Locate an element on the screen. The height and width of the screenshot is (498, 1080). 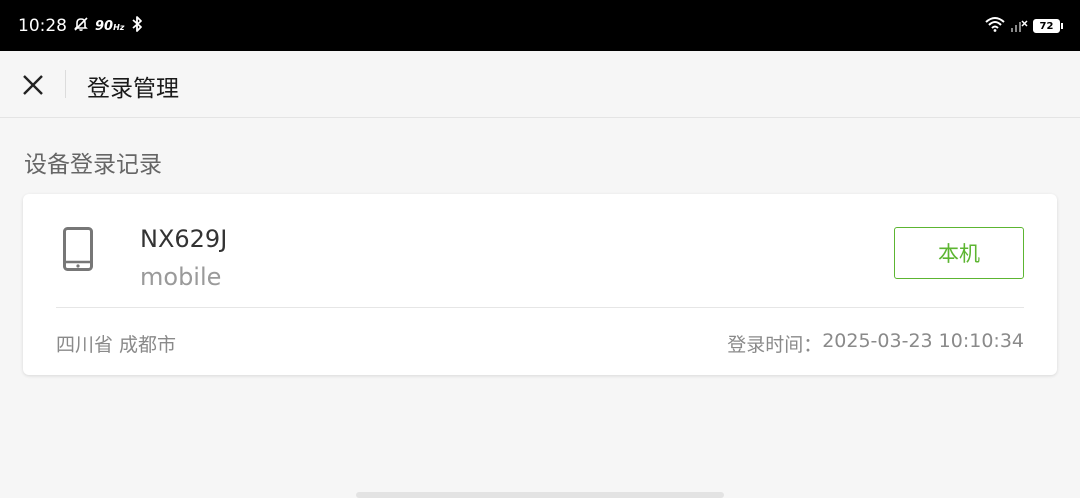
close-button is located at coordinates (33, 85).